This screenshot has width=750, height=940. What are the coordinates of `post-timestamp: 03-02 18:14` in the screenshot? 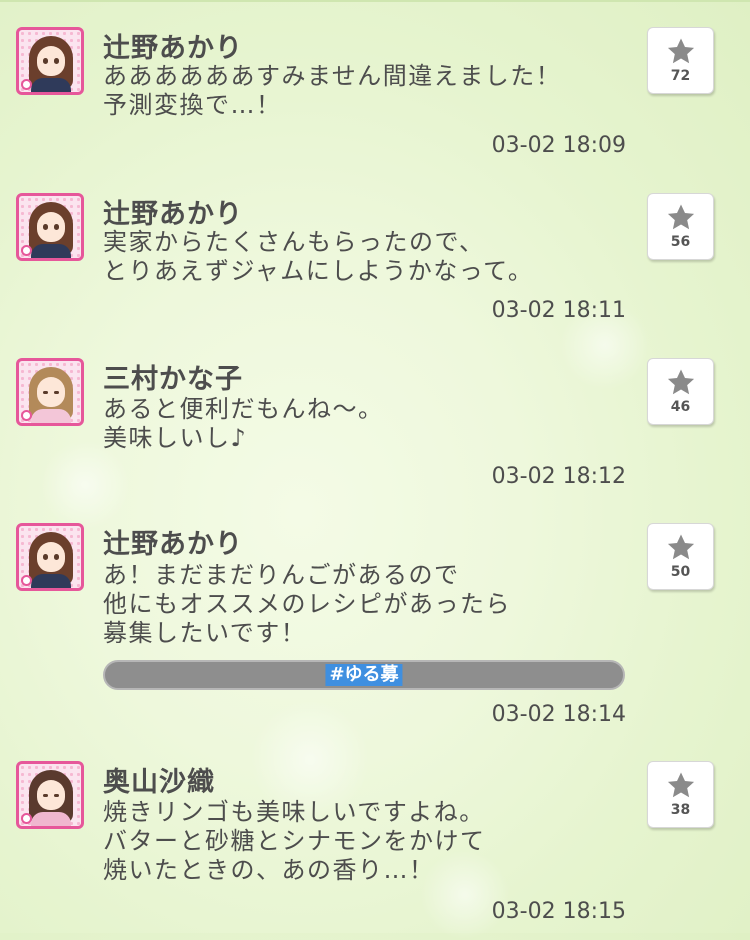 It's located at (558, 714).